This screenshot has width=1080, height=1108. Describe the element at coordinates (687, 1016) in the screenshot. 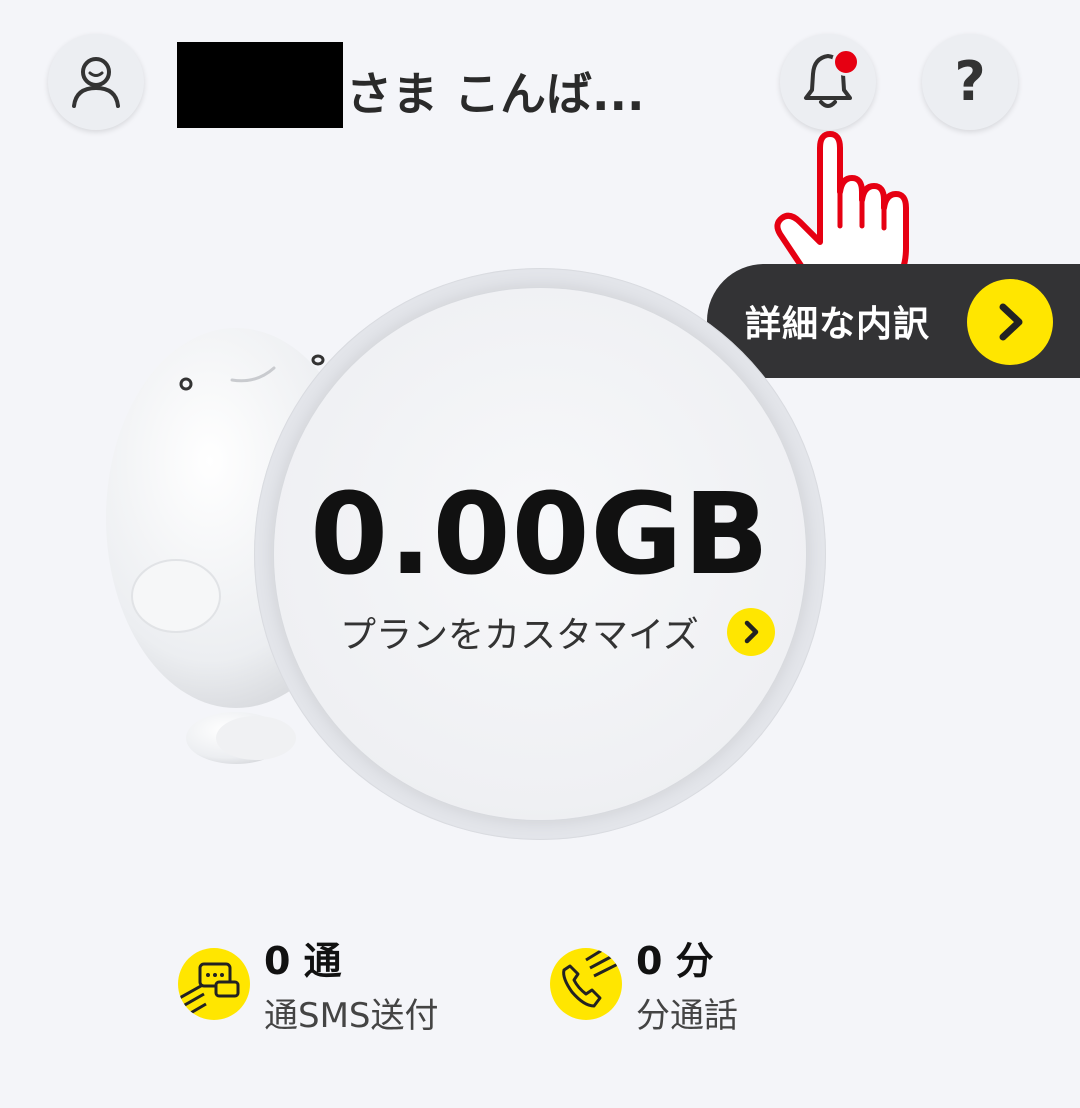

I see `call-label: 分通話` at that location.